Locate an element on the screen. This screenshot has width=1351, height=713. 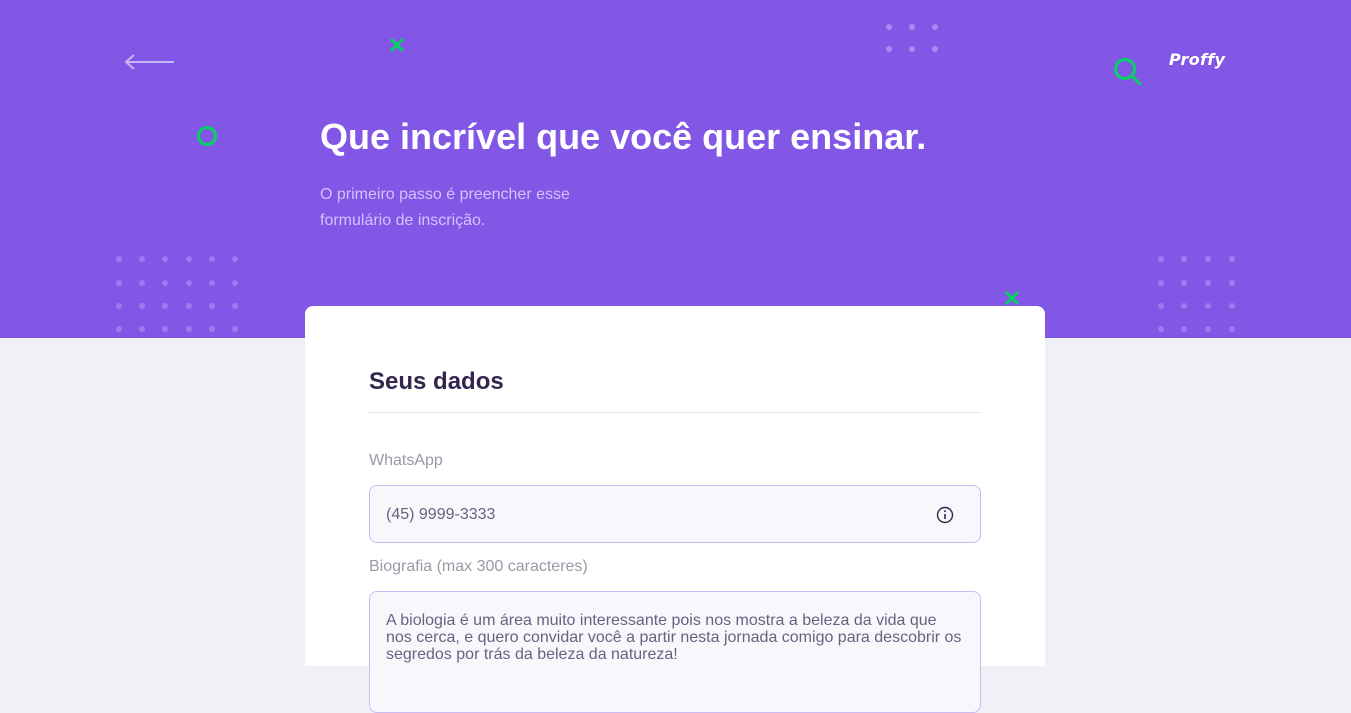
brand-logo: Proffy is located at coordinates (1197, 59).